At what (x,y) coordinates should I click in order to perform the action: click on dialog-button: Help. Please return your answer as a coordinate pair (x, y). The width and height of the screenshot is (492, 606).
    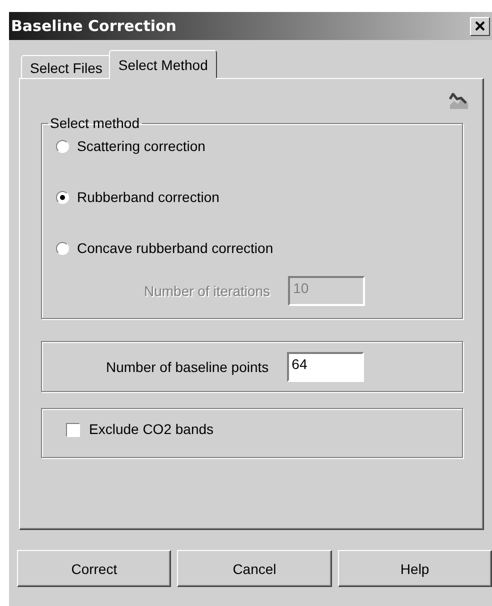
    Looking at the image, I should click on (415, 568).